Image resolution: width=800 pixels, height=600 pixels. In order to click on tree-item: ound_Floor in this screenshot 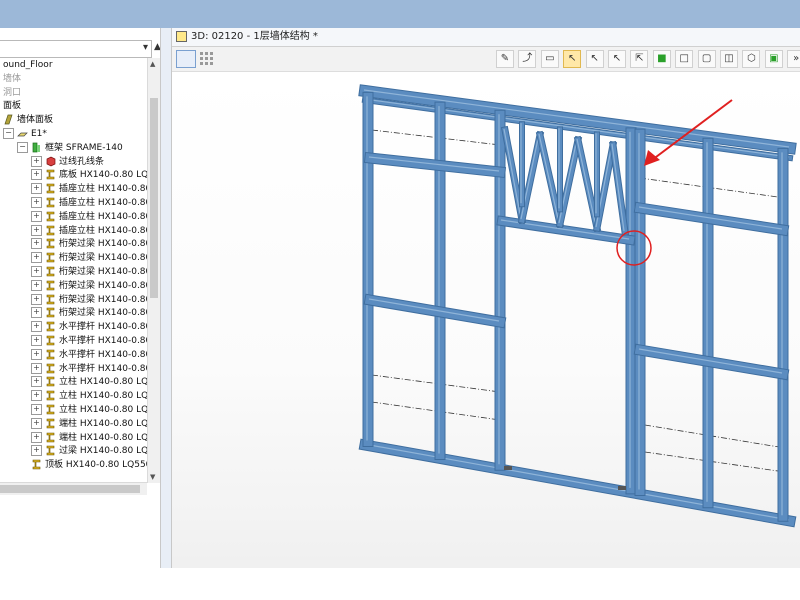, I will do `click(28, 65)`.